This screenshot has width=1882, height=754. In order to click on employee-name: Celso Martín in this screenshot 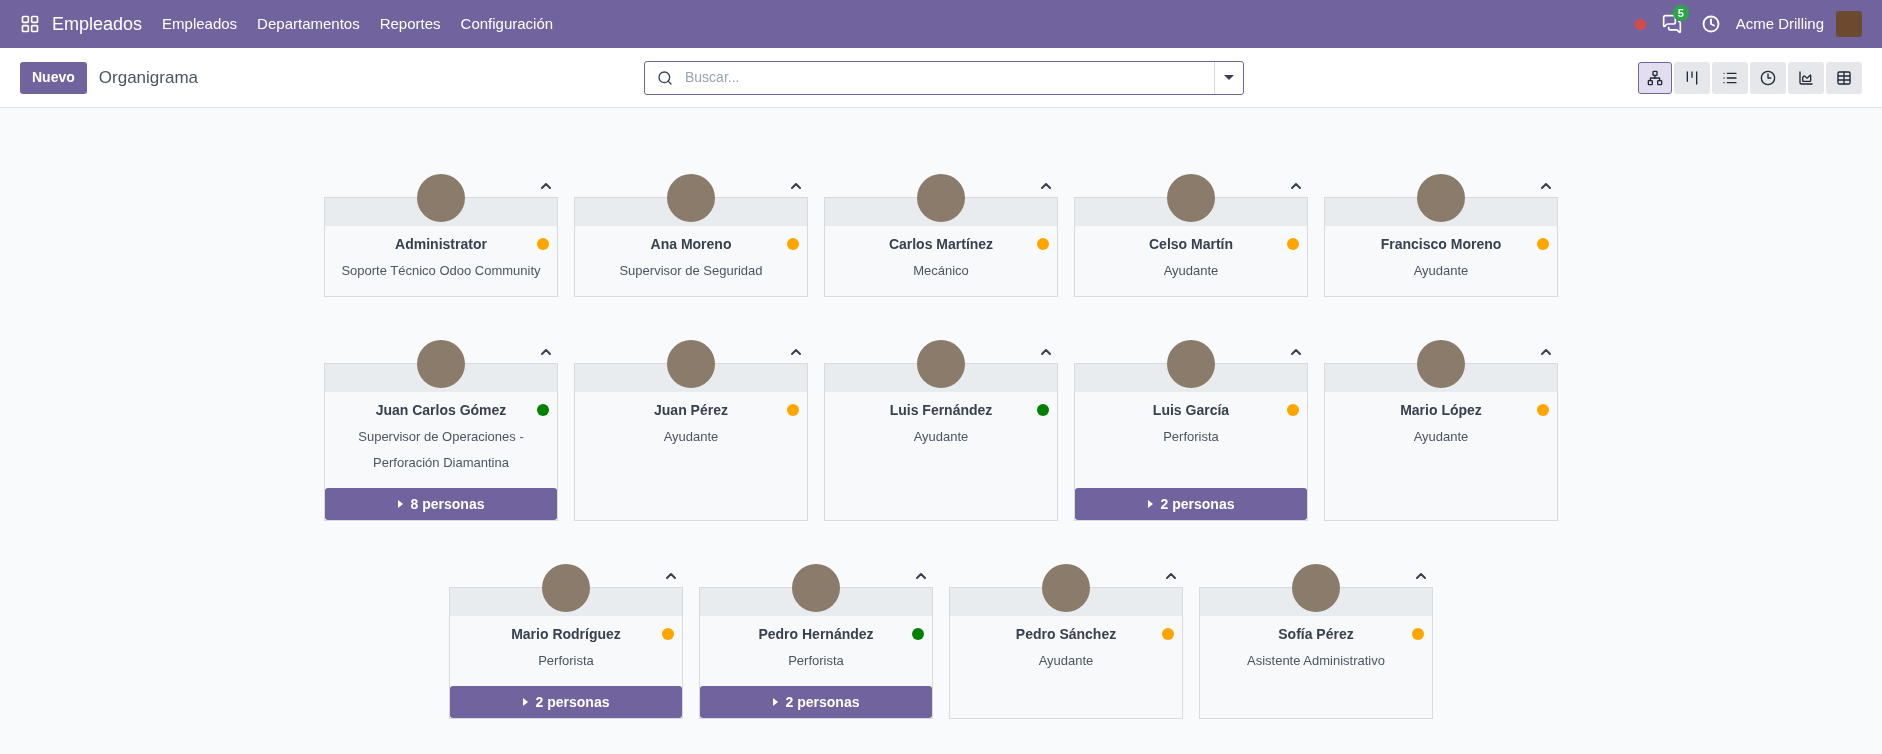, I will do `click(1191, 244)`.